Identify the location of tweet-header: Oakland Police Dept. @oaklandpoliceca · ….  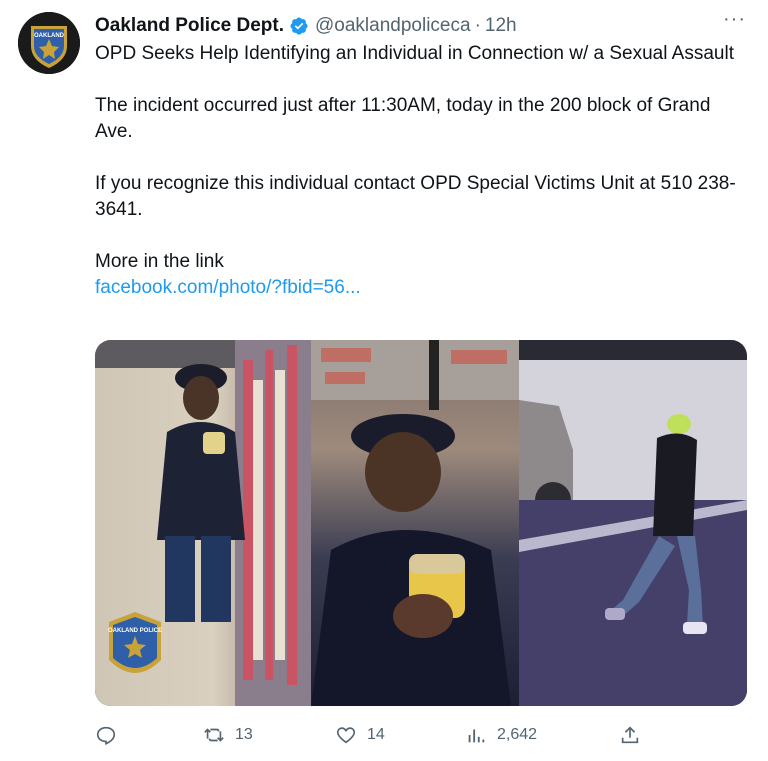
(421, 26).